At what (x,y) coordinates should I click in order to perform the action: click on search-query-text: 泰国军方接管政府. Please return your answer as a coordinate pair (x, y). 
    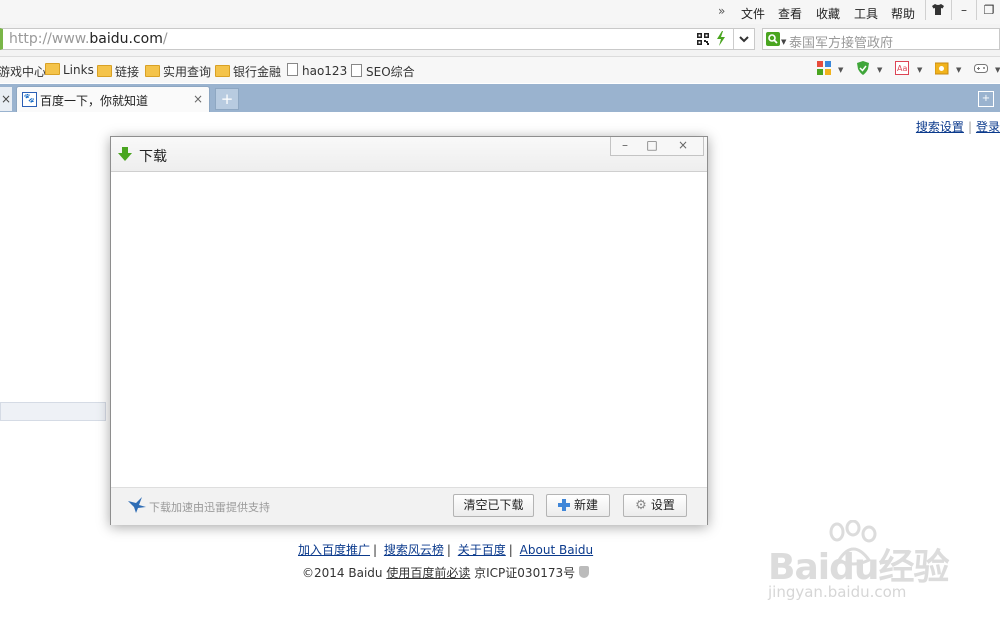
    Looking at the image, I should click on (841, 43).